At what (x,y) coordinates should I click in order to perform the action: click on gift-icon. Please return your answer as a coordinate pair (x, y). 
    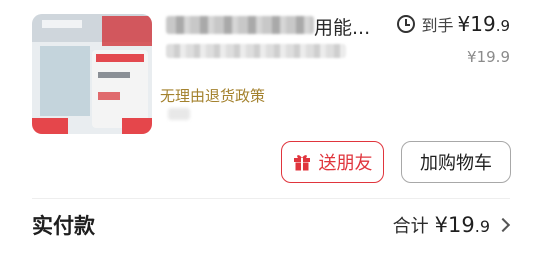
    Looking at the image, I should click on (302, 162).